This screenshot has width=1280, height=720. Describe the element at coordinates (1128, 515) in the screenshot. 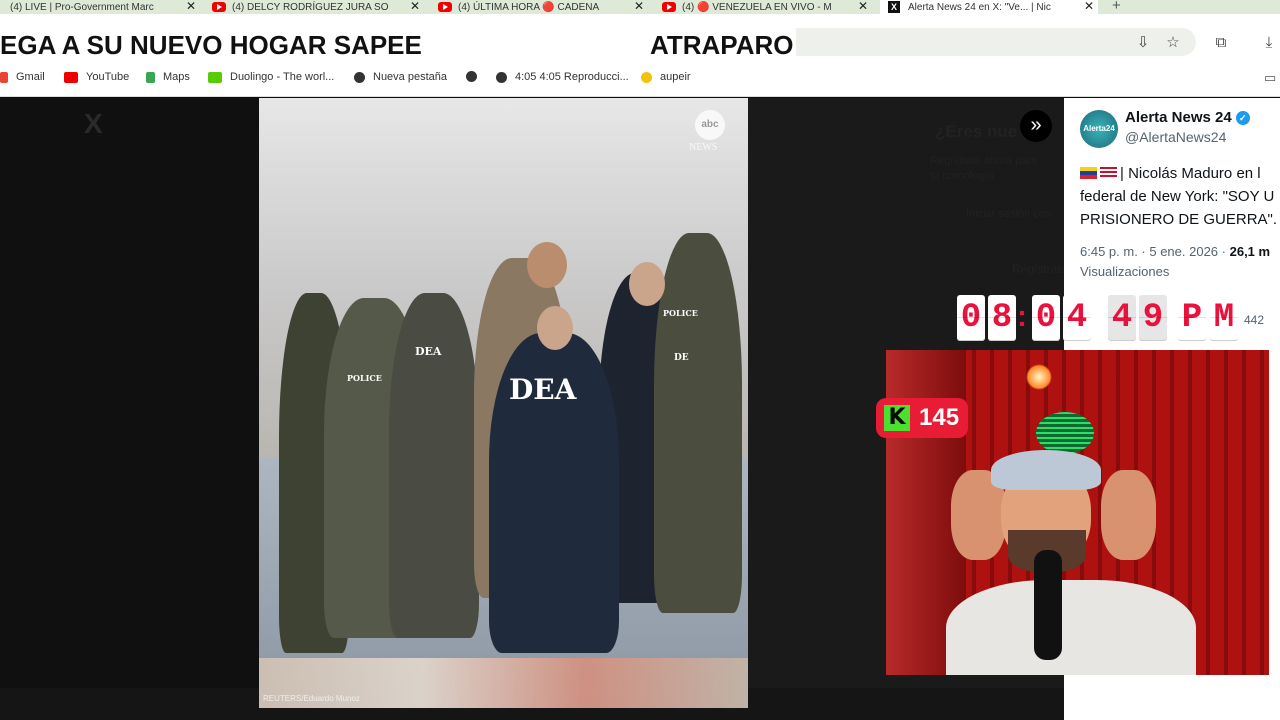

I see `webcam-streamer-hand` at that location.